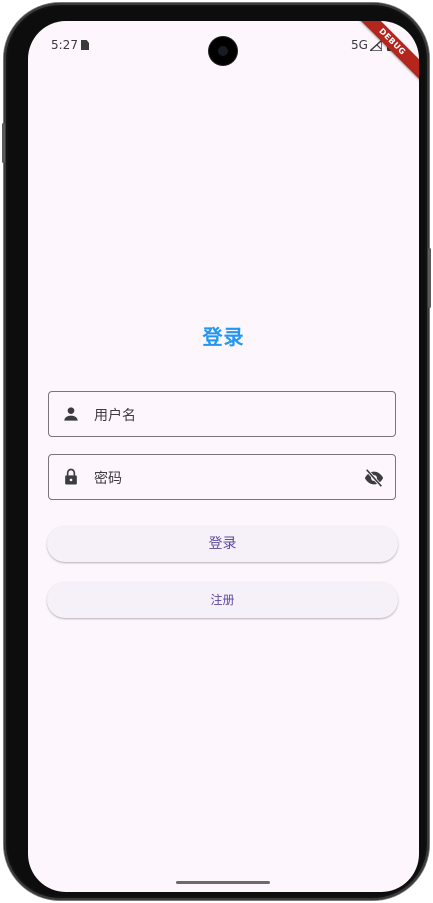 Image resolution: width=433 pixels, height=903 pixels. Describe the element at coordinates (383, 53) in the screenshot. I see `debug-banner: DEBUG` at that location.